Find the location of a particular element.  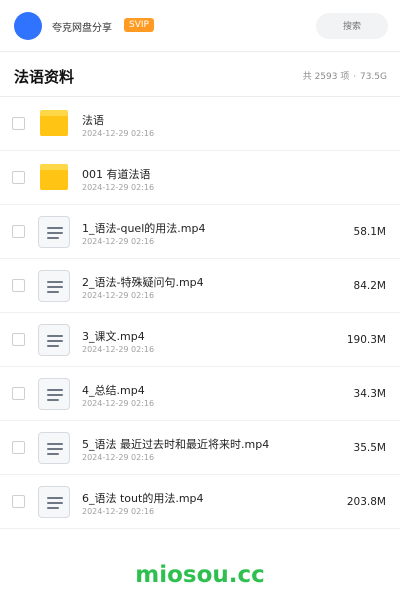

item-size: 35.5M is located at coordinates (369, 448).